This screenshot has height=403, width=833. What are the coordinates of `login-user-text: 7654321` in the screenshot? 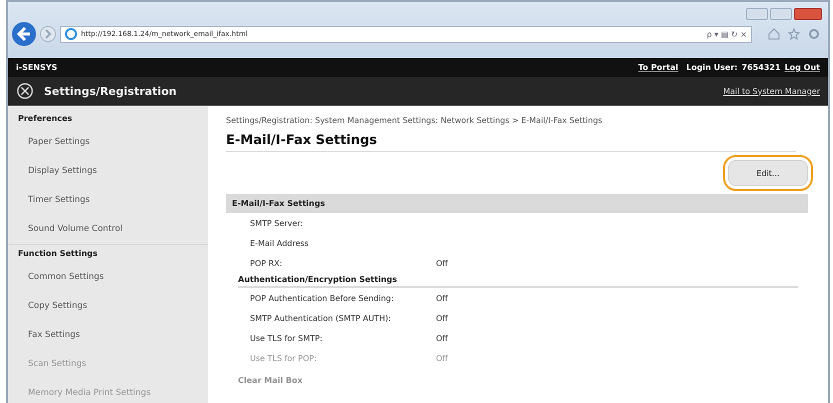 It's located at (761, 67).